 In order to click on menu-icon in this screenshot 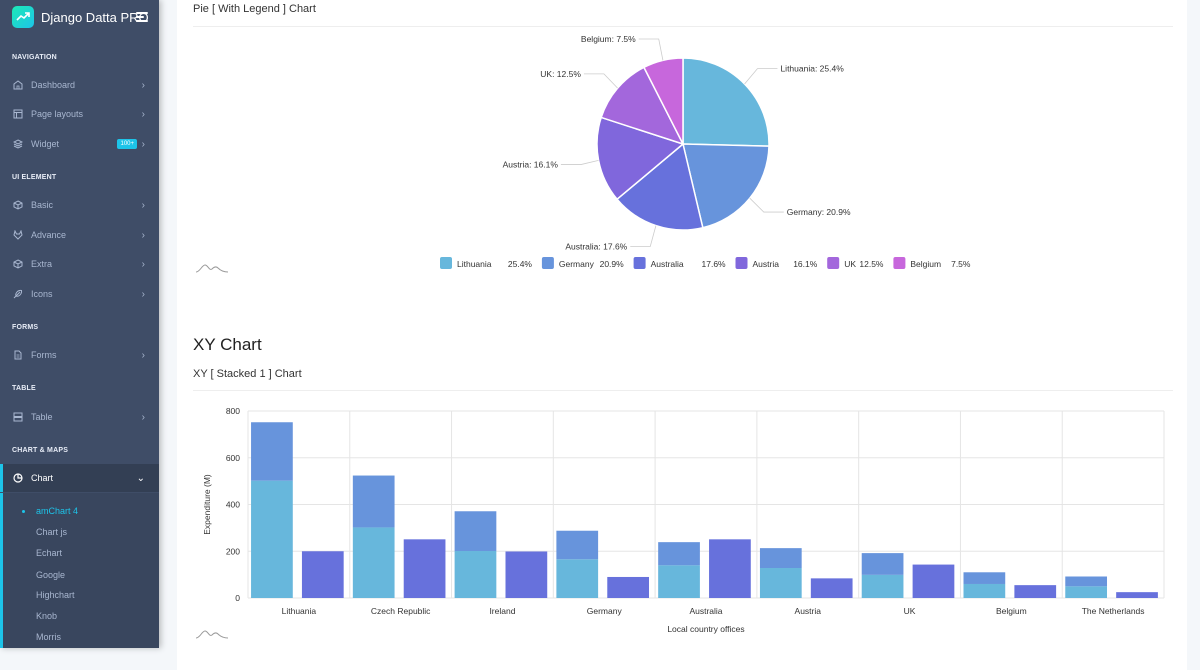, I will do `click(142, 17)`.